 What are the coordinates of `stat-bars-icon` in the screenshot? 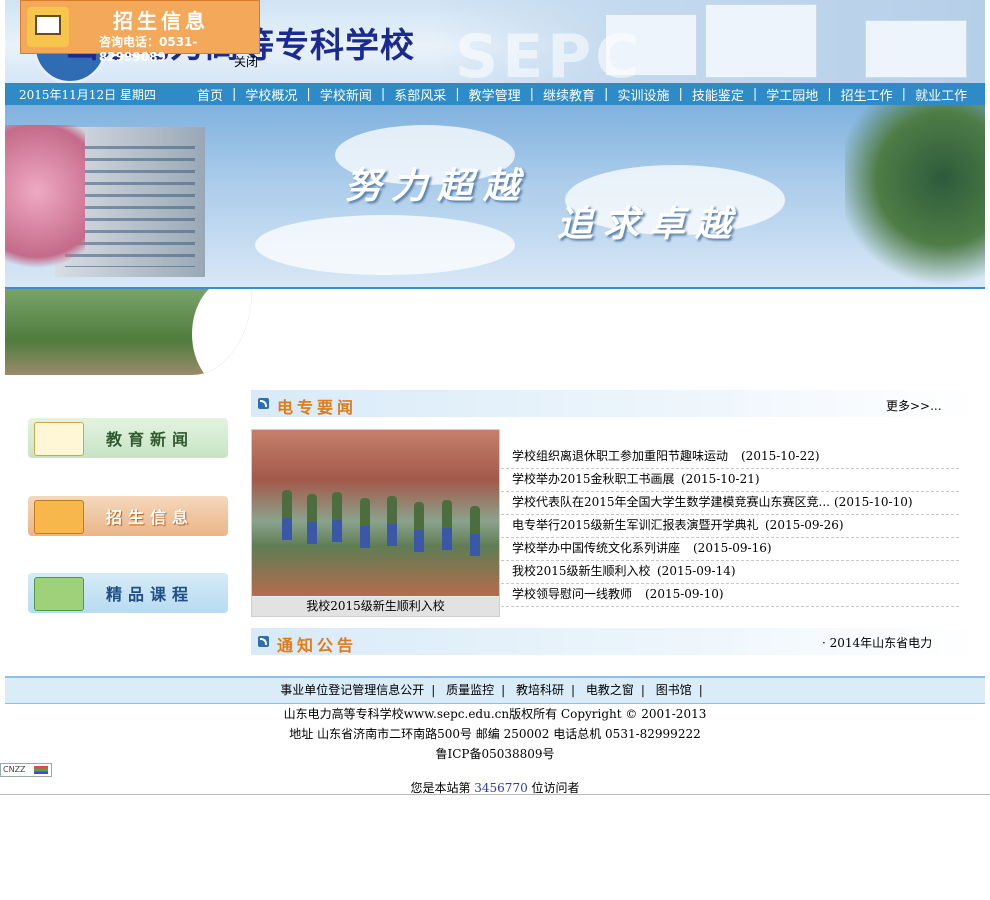 It's located at (41, 770).